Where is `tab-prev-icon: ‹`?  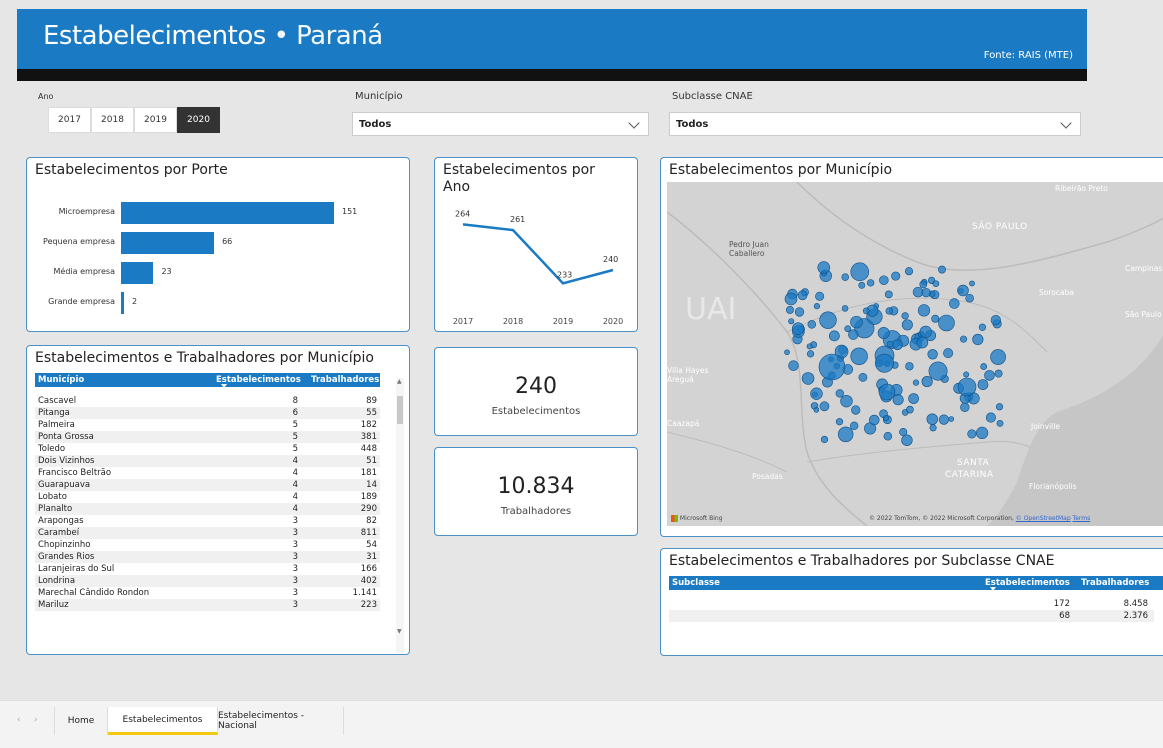
tab-prev-icon: ‹ is located at coordinates (19, 720).